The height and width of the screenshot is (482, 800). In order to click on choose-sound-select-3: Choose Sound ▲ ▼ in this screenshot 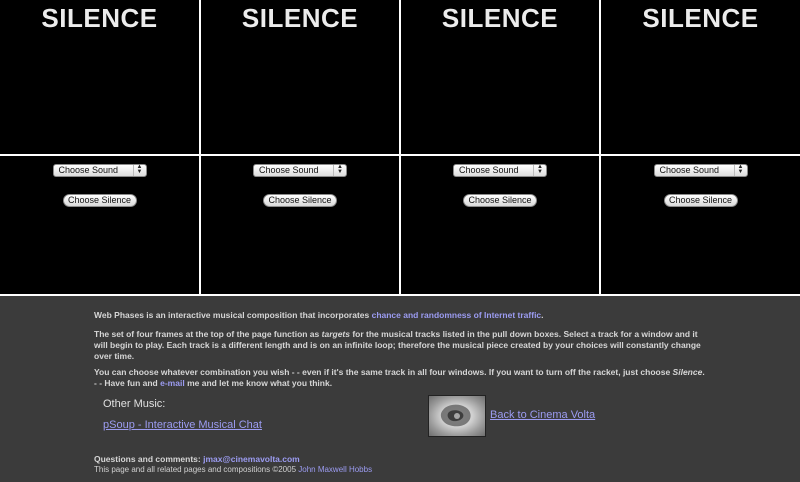, I will do `click(500, 170)`.